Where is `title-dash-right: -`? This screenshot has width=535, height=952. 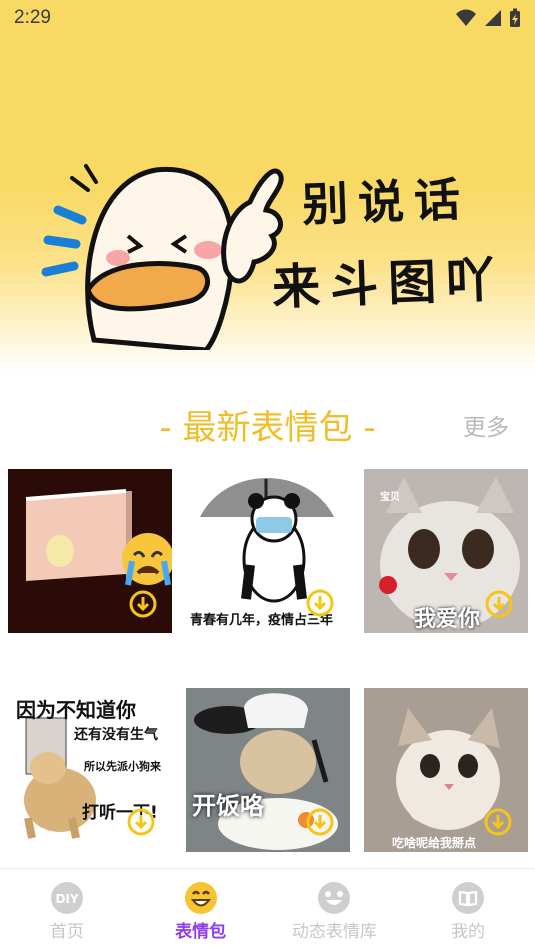
title-dash-right: - is located at coordinates (369, 428).